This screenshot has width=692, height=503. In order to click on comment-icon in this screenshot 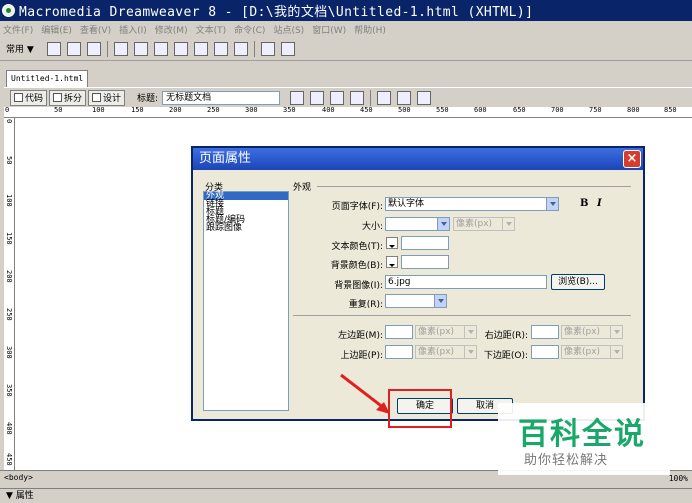, I will do `click(240, 48)`.